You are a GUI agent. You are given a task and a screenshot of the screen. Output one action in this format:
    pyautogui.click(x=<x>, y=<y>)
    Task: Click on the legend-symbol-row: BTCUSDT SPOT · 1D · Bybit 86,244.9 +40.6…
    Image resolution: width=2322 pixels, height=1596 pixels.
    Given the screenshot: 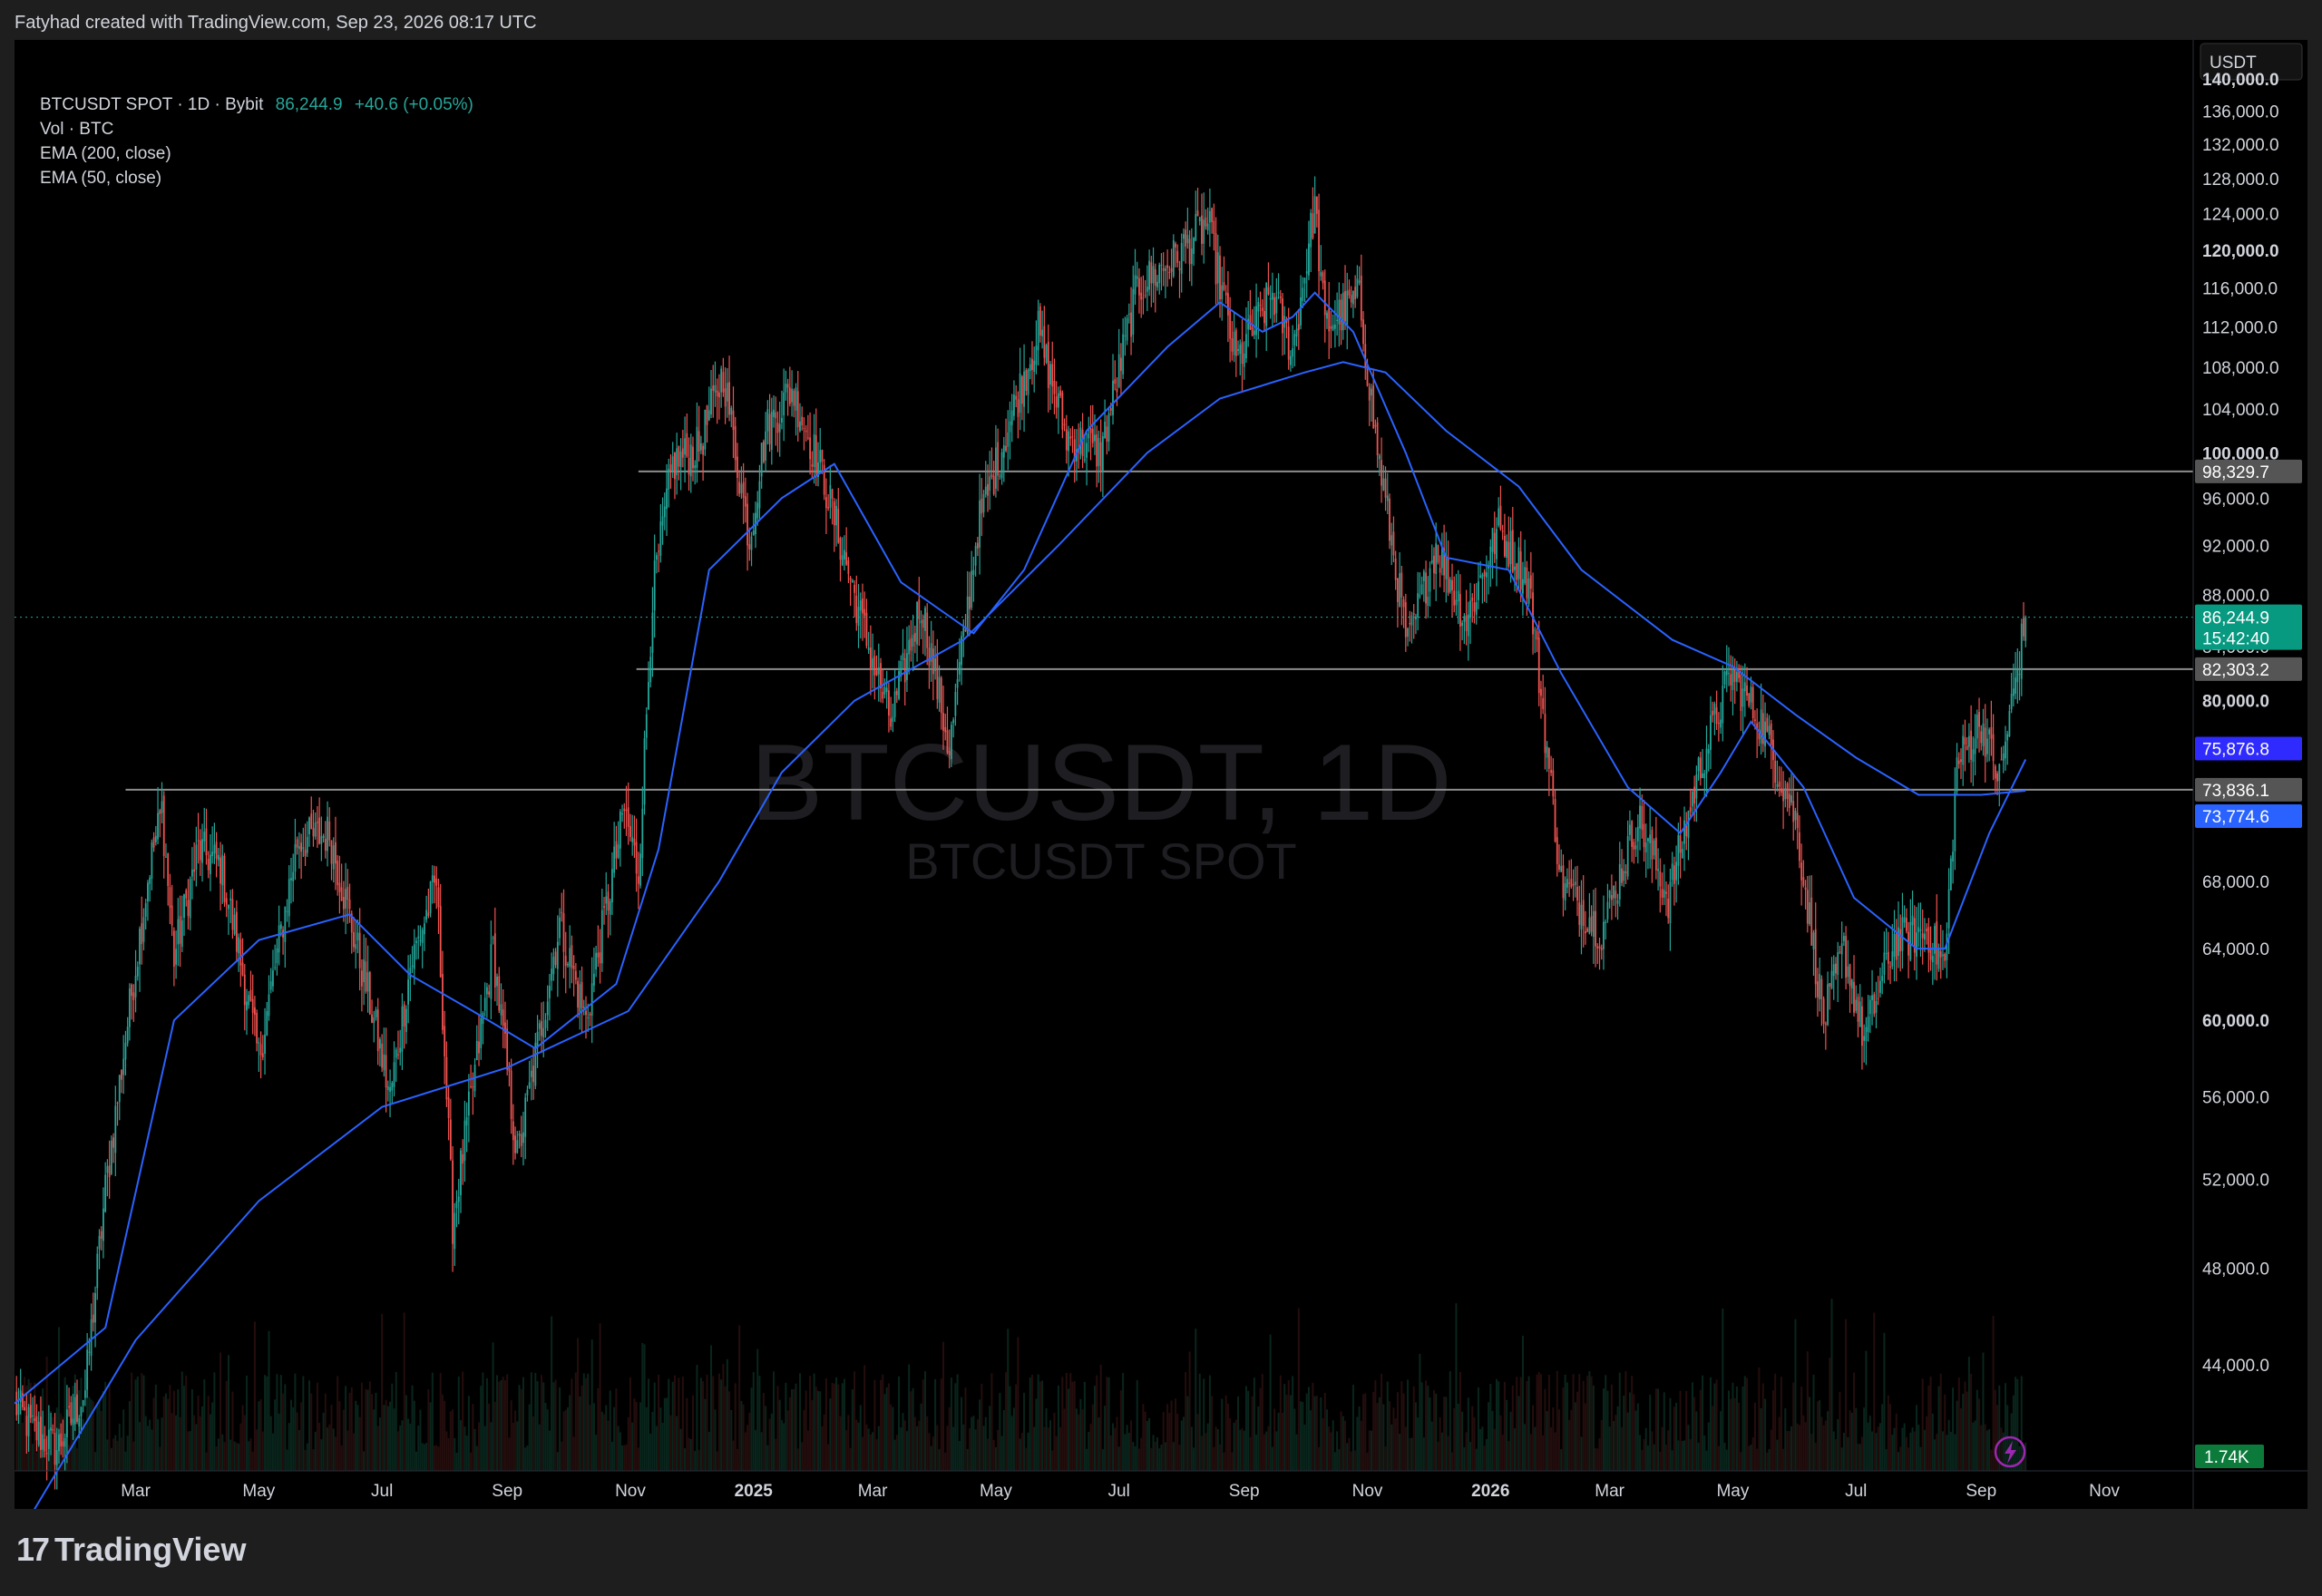 What is the action you would take?
    pyautogui.click(x=257, y=104)
    